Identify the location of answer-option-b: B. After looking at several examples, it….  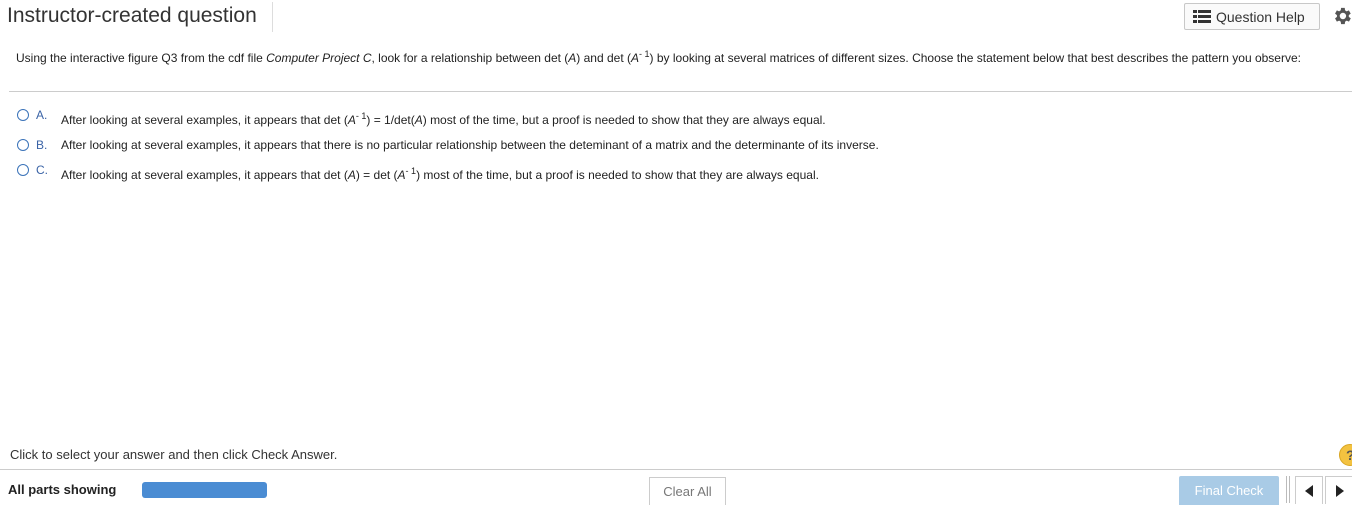
(517, 148).